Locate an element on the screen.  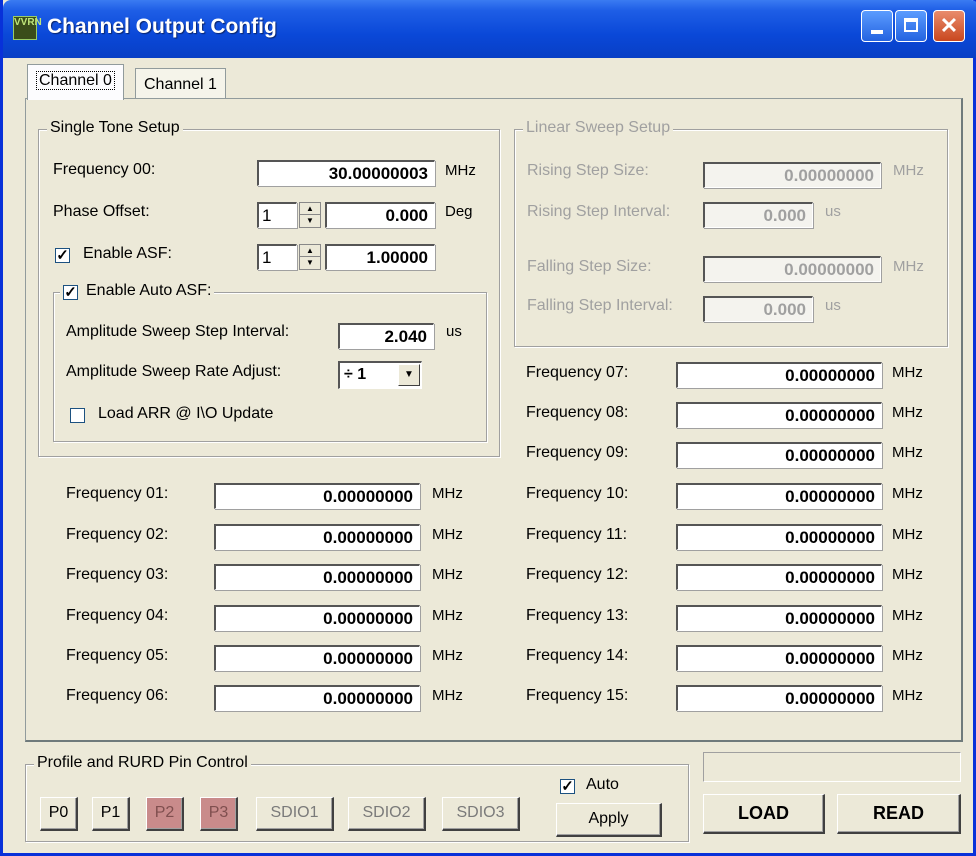
frequency-01-unit: MHz is located at coordinates (447, 493).